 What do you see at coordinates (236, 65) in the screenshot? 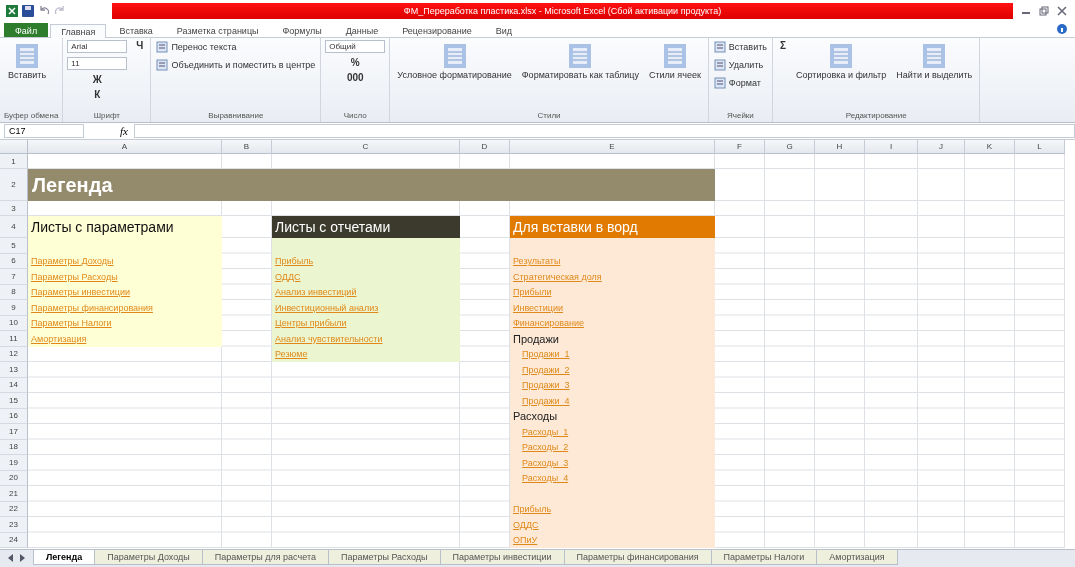
I see `ribbon-button: Объединить и поместить в центре` at bounding box center [236, 65].